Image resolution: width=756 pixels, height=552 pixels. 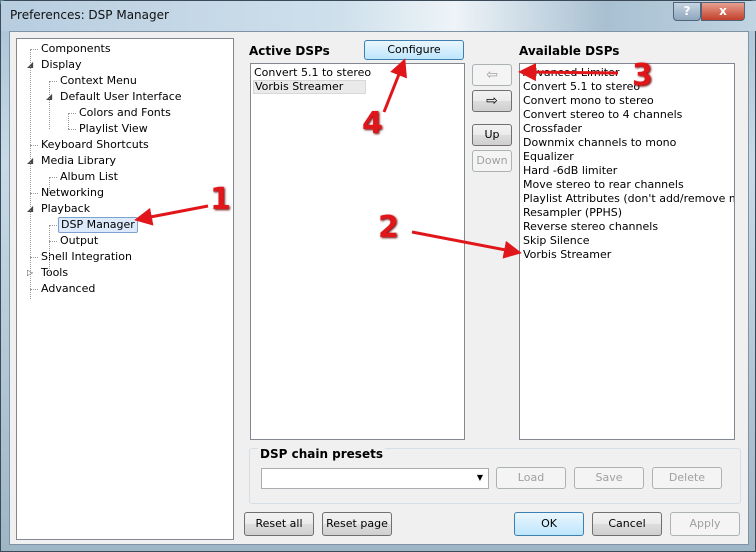 What do you see at coordinates (372, 123) in the screenshot?
I see `annotation-label-4: 4` at bounding box center [372, 123].